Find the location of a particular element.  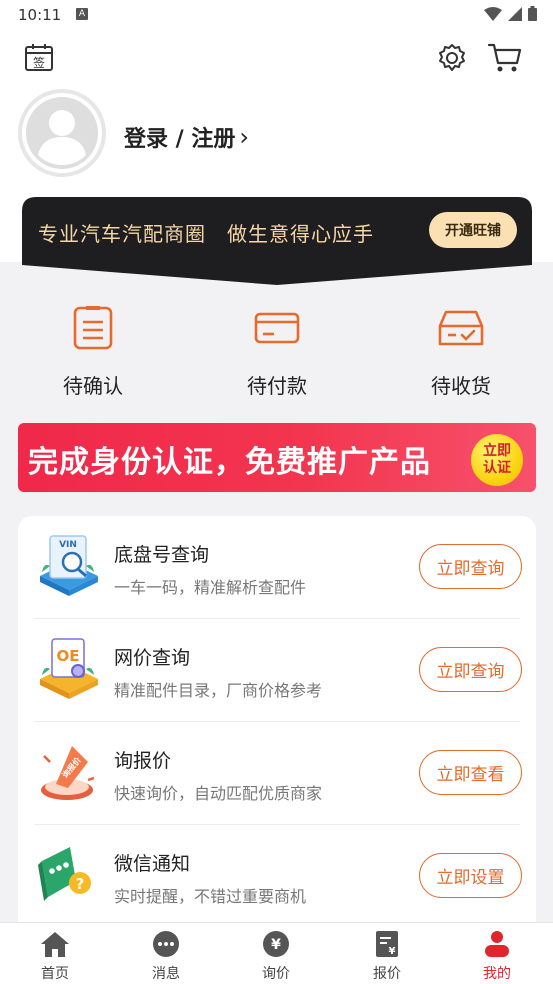

vip-banner-text: 专业汽车汽配商圈 做生意得心应手 is located at coordinates (206, 234).